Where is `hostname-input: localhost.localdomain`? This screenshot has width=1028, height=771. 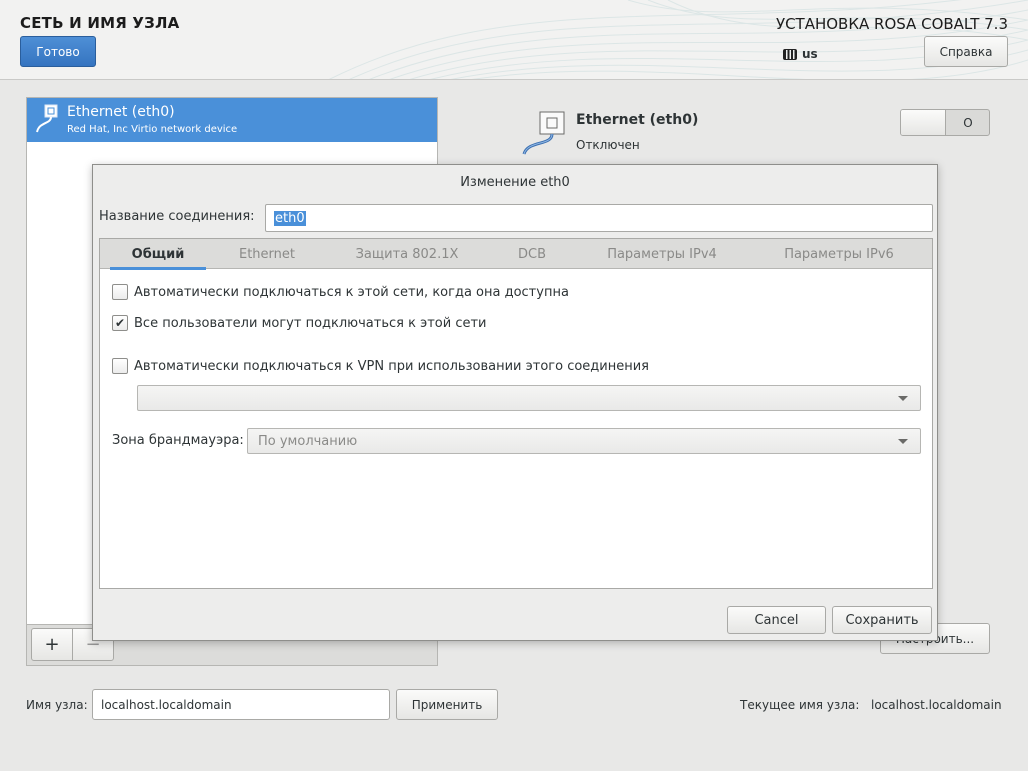
hostname-input: localhost.localdomain is located at coordinates (241, 704).